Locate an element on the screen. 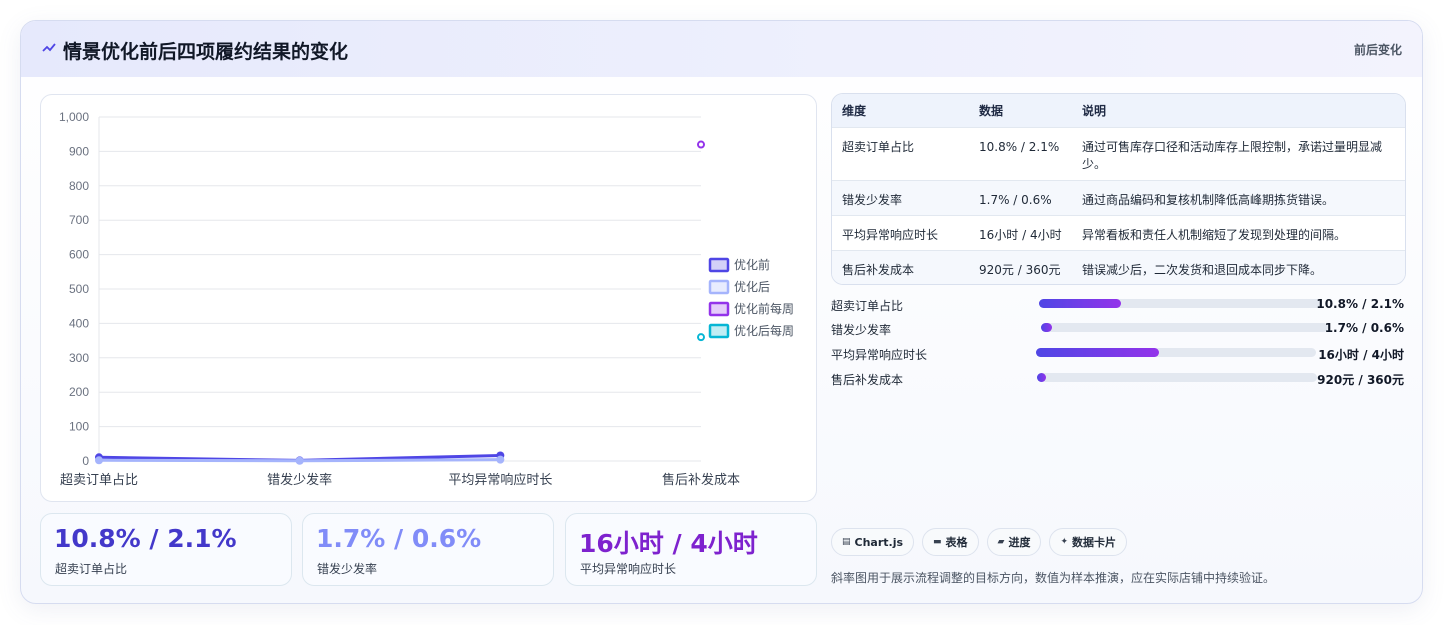 The width and height of the screenshot is (1444, 625). tech-chips: ▤ Chart.js ▬ 表格 ▰ 进度 ✦ 数据卡片 is located at coordinates (979, 542).